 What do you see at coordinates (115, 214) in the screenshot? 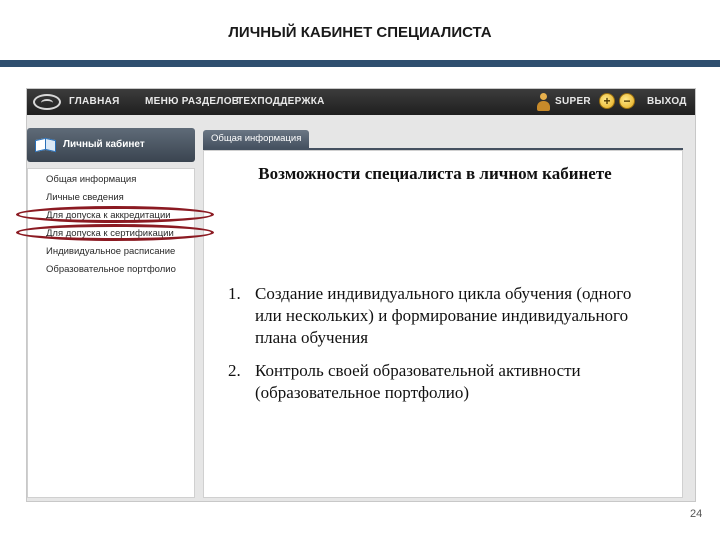
I see `highlight-accreditation` at bounding box center [115, 214].